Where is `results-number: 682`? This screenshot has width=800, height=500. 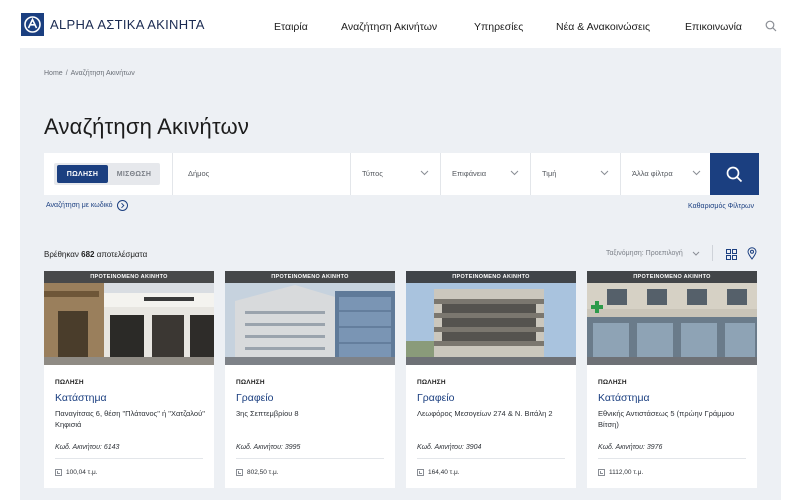
results-number: 682 is located at coordinates (88, 254).